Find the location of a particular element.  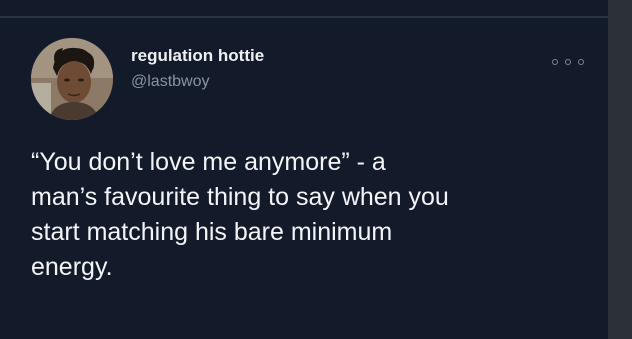

tweet-text-line: start matching his bare minimum is located at coordinates (212, 232).